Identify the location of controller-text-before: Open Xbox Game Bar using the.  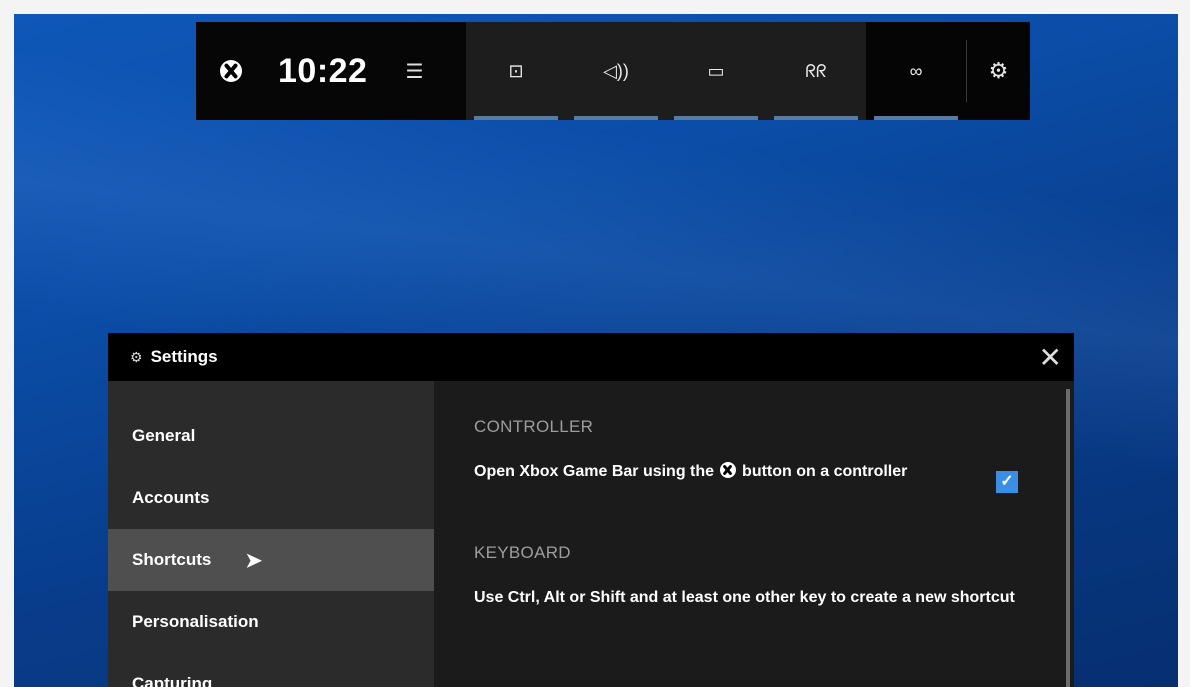
(594, 471).